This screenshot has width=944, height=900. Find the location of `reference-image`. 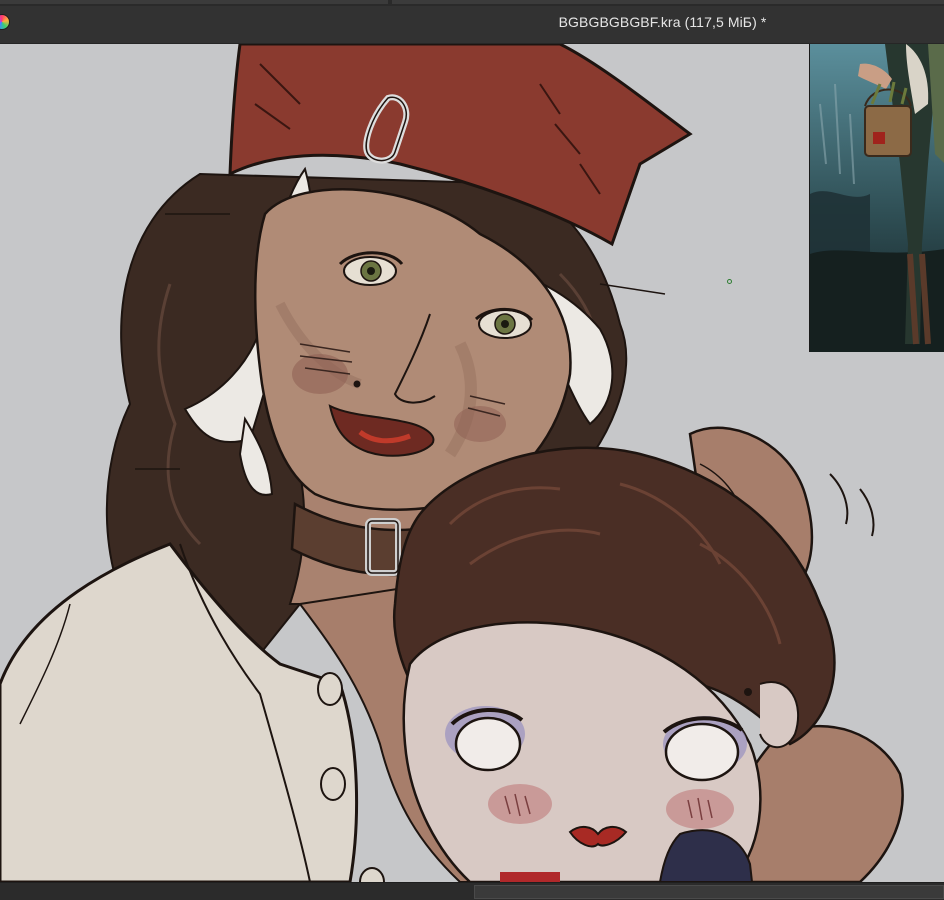

reference-image is located at coordinates (877, 198).